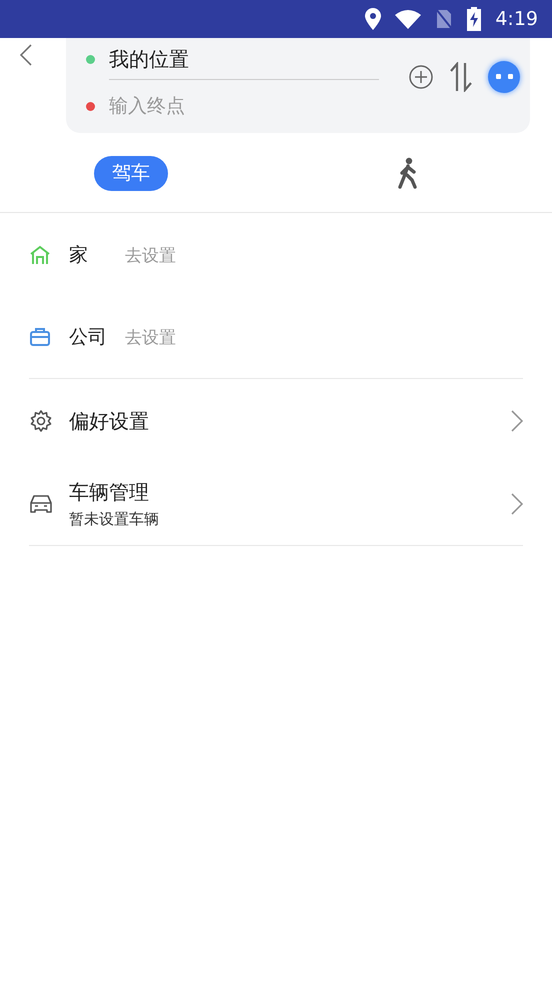  I want to click on settings-title: 车辆管理, so click(109, 492).